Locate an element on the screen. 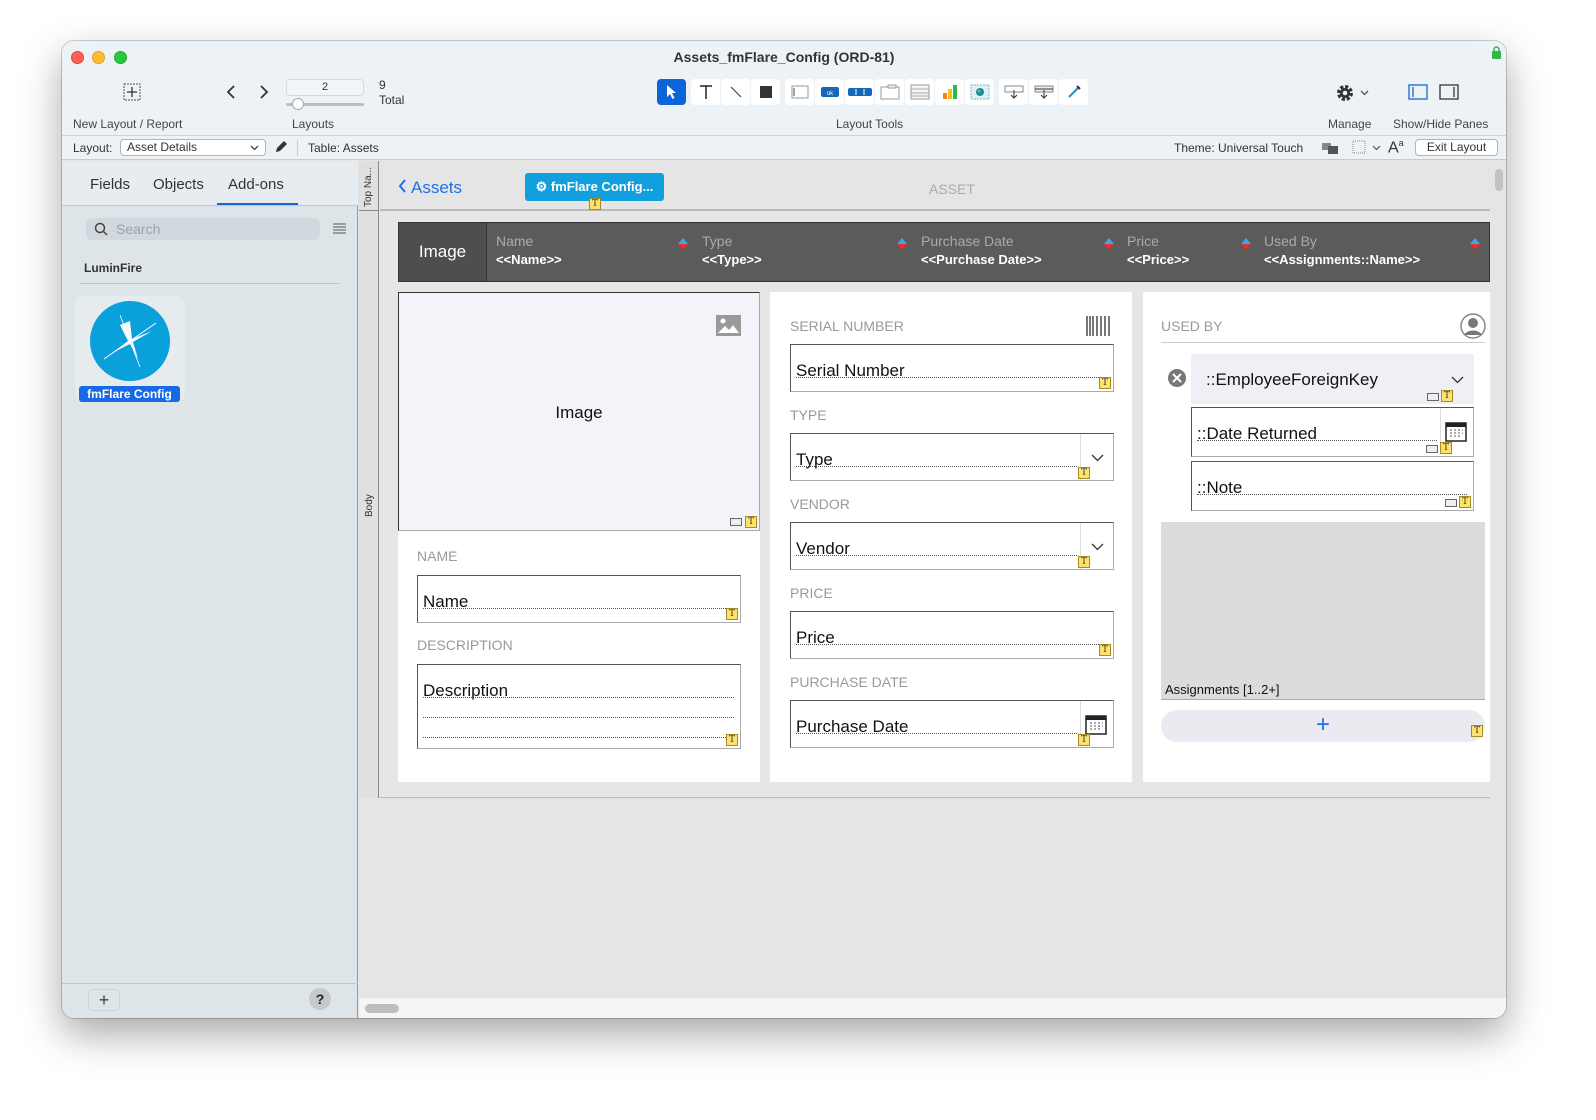 Image resolution: width=1596 pixels, height=1120 pixels. field-tool is located at coordinates (799, 92).